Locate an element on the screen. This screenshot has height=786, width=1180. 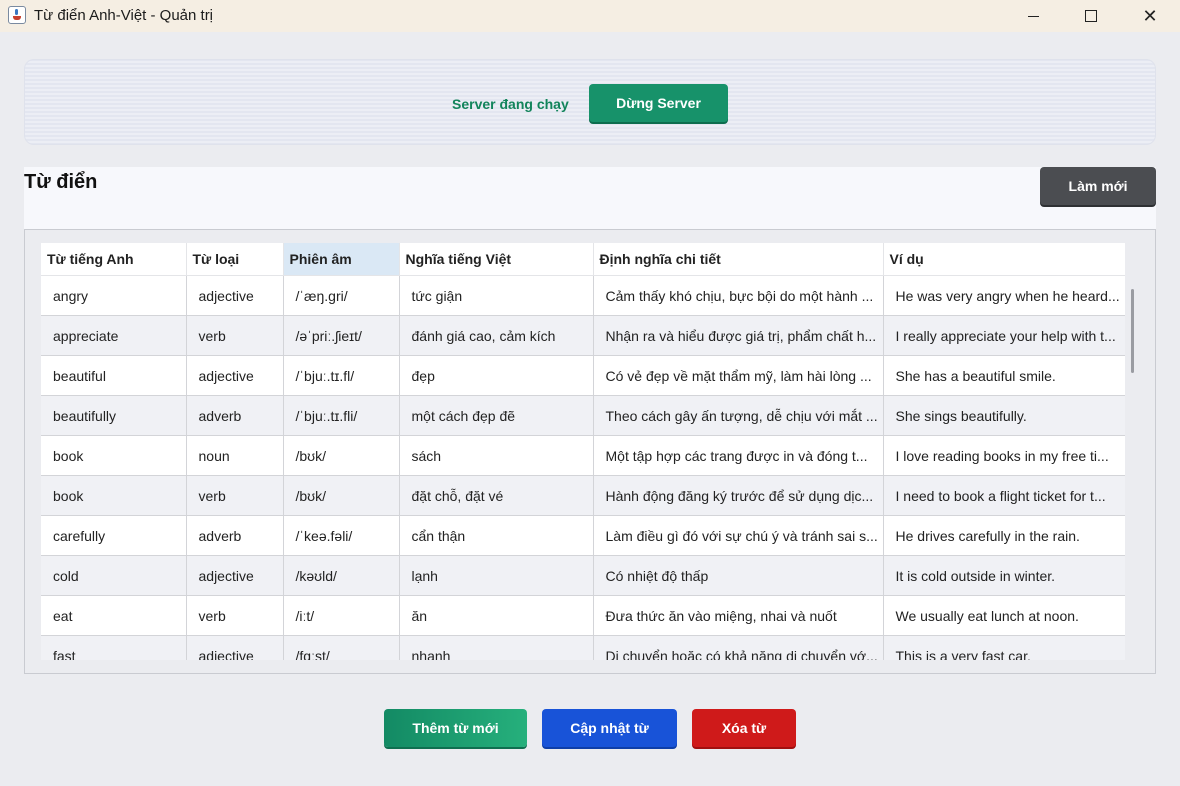
vietnamese-meaning-cell: tức giận is located at coordinates (496, 295).